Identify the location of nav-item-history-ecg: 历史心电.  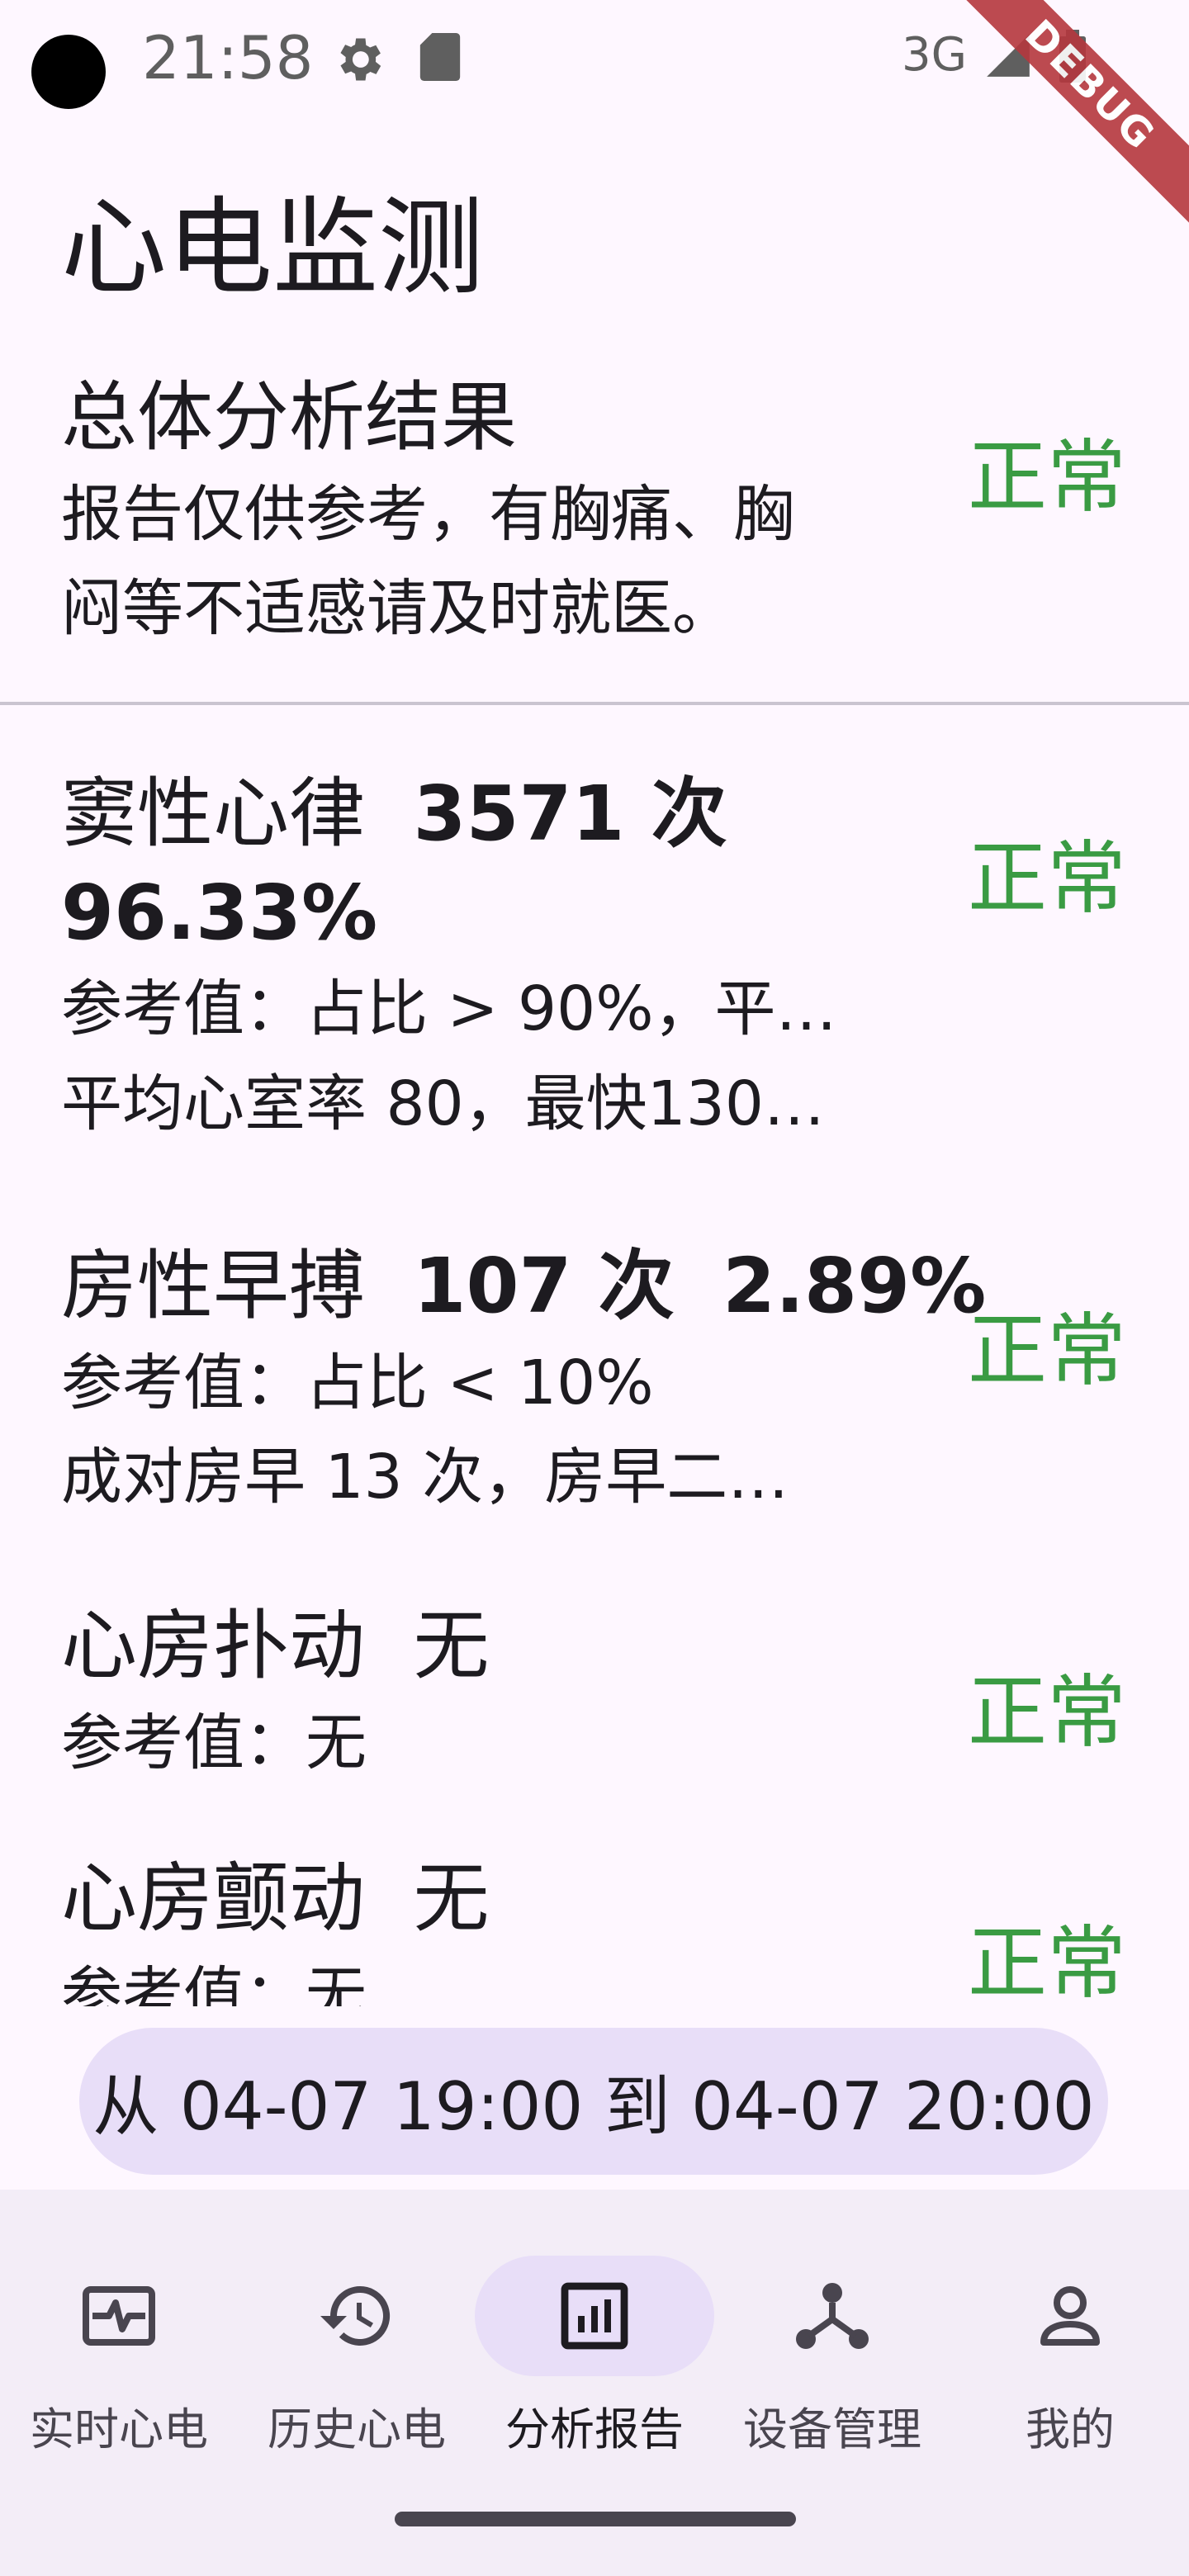
(357, 2357).